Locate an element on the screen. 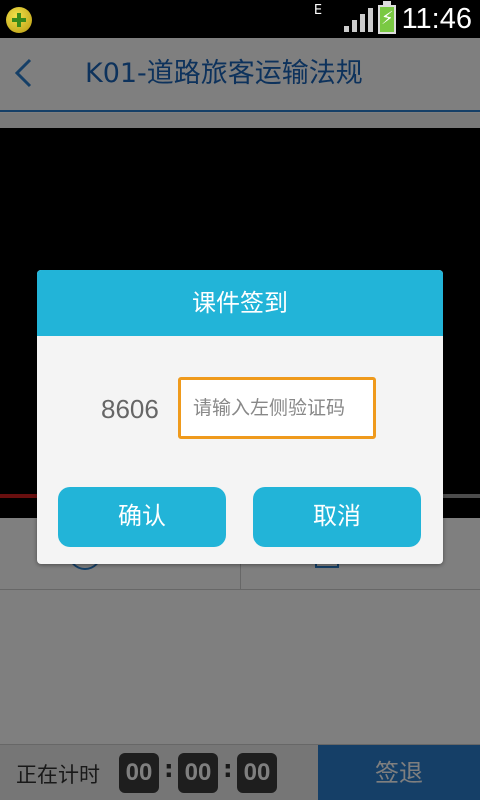 The height and width of the screenshot is (800, 480). status-clock: 11:46 is located at coordinates (436, 19).